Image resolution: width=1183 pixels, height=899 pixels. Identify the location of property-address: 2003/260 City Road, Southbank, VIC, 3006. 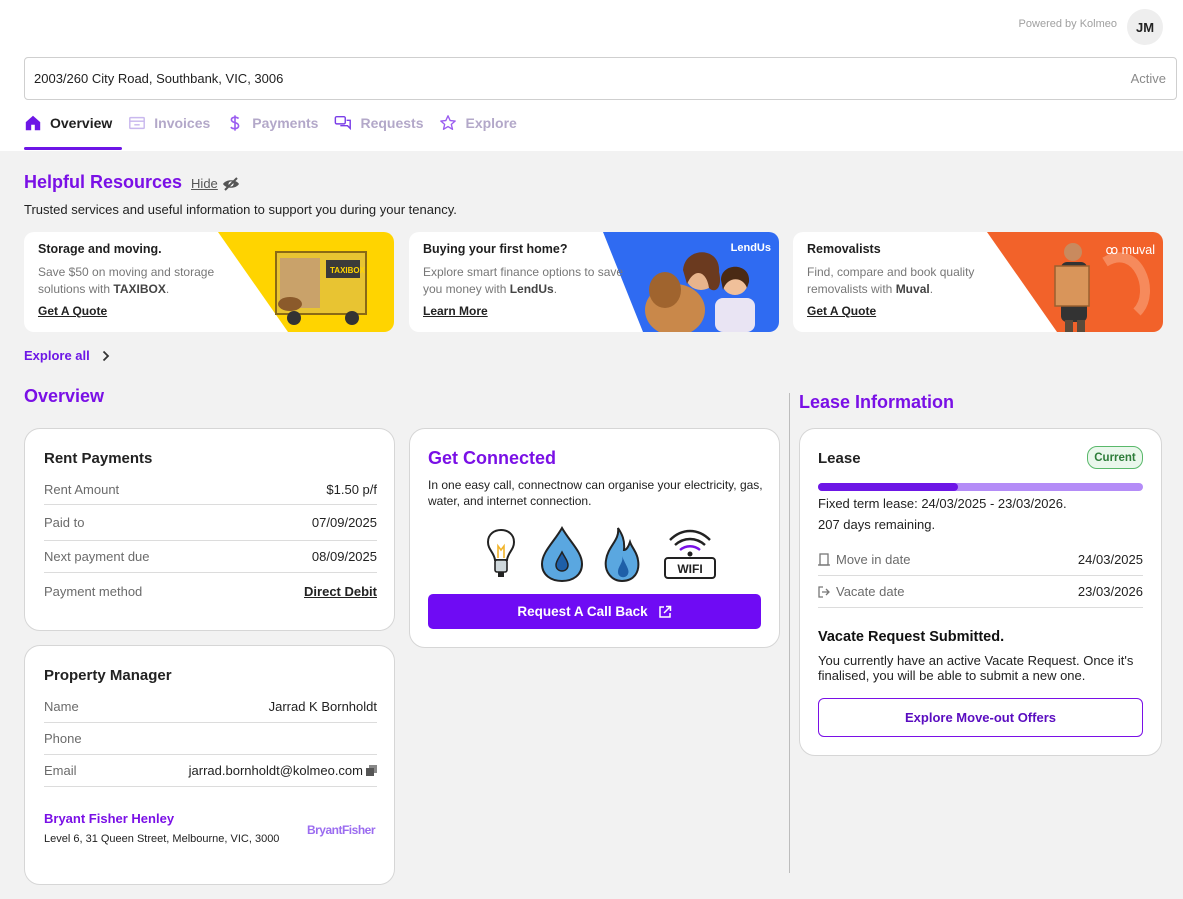
(159, 78).